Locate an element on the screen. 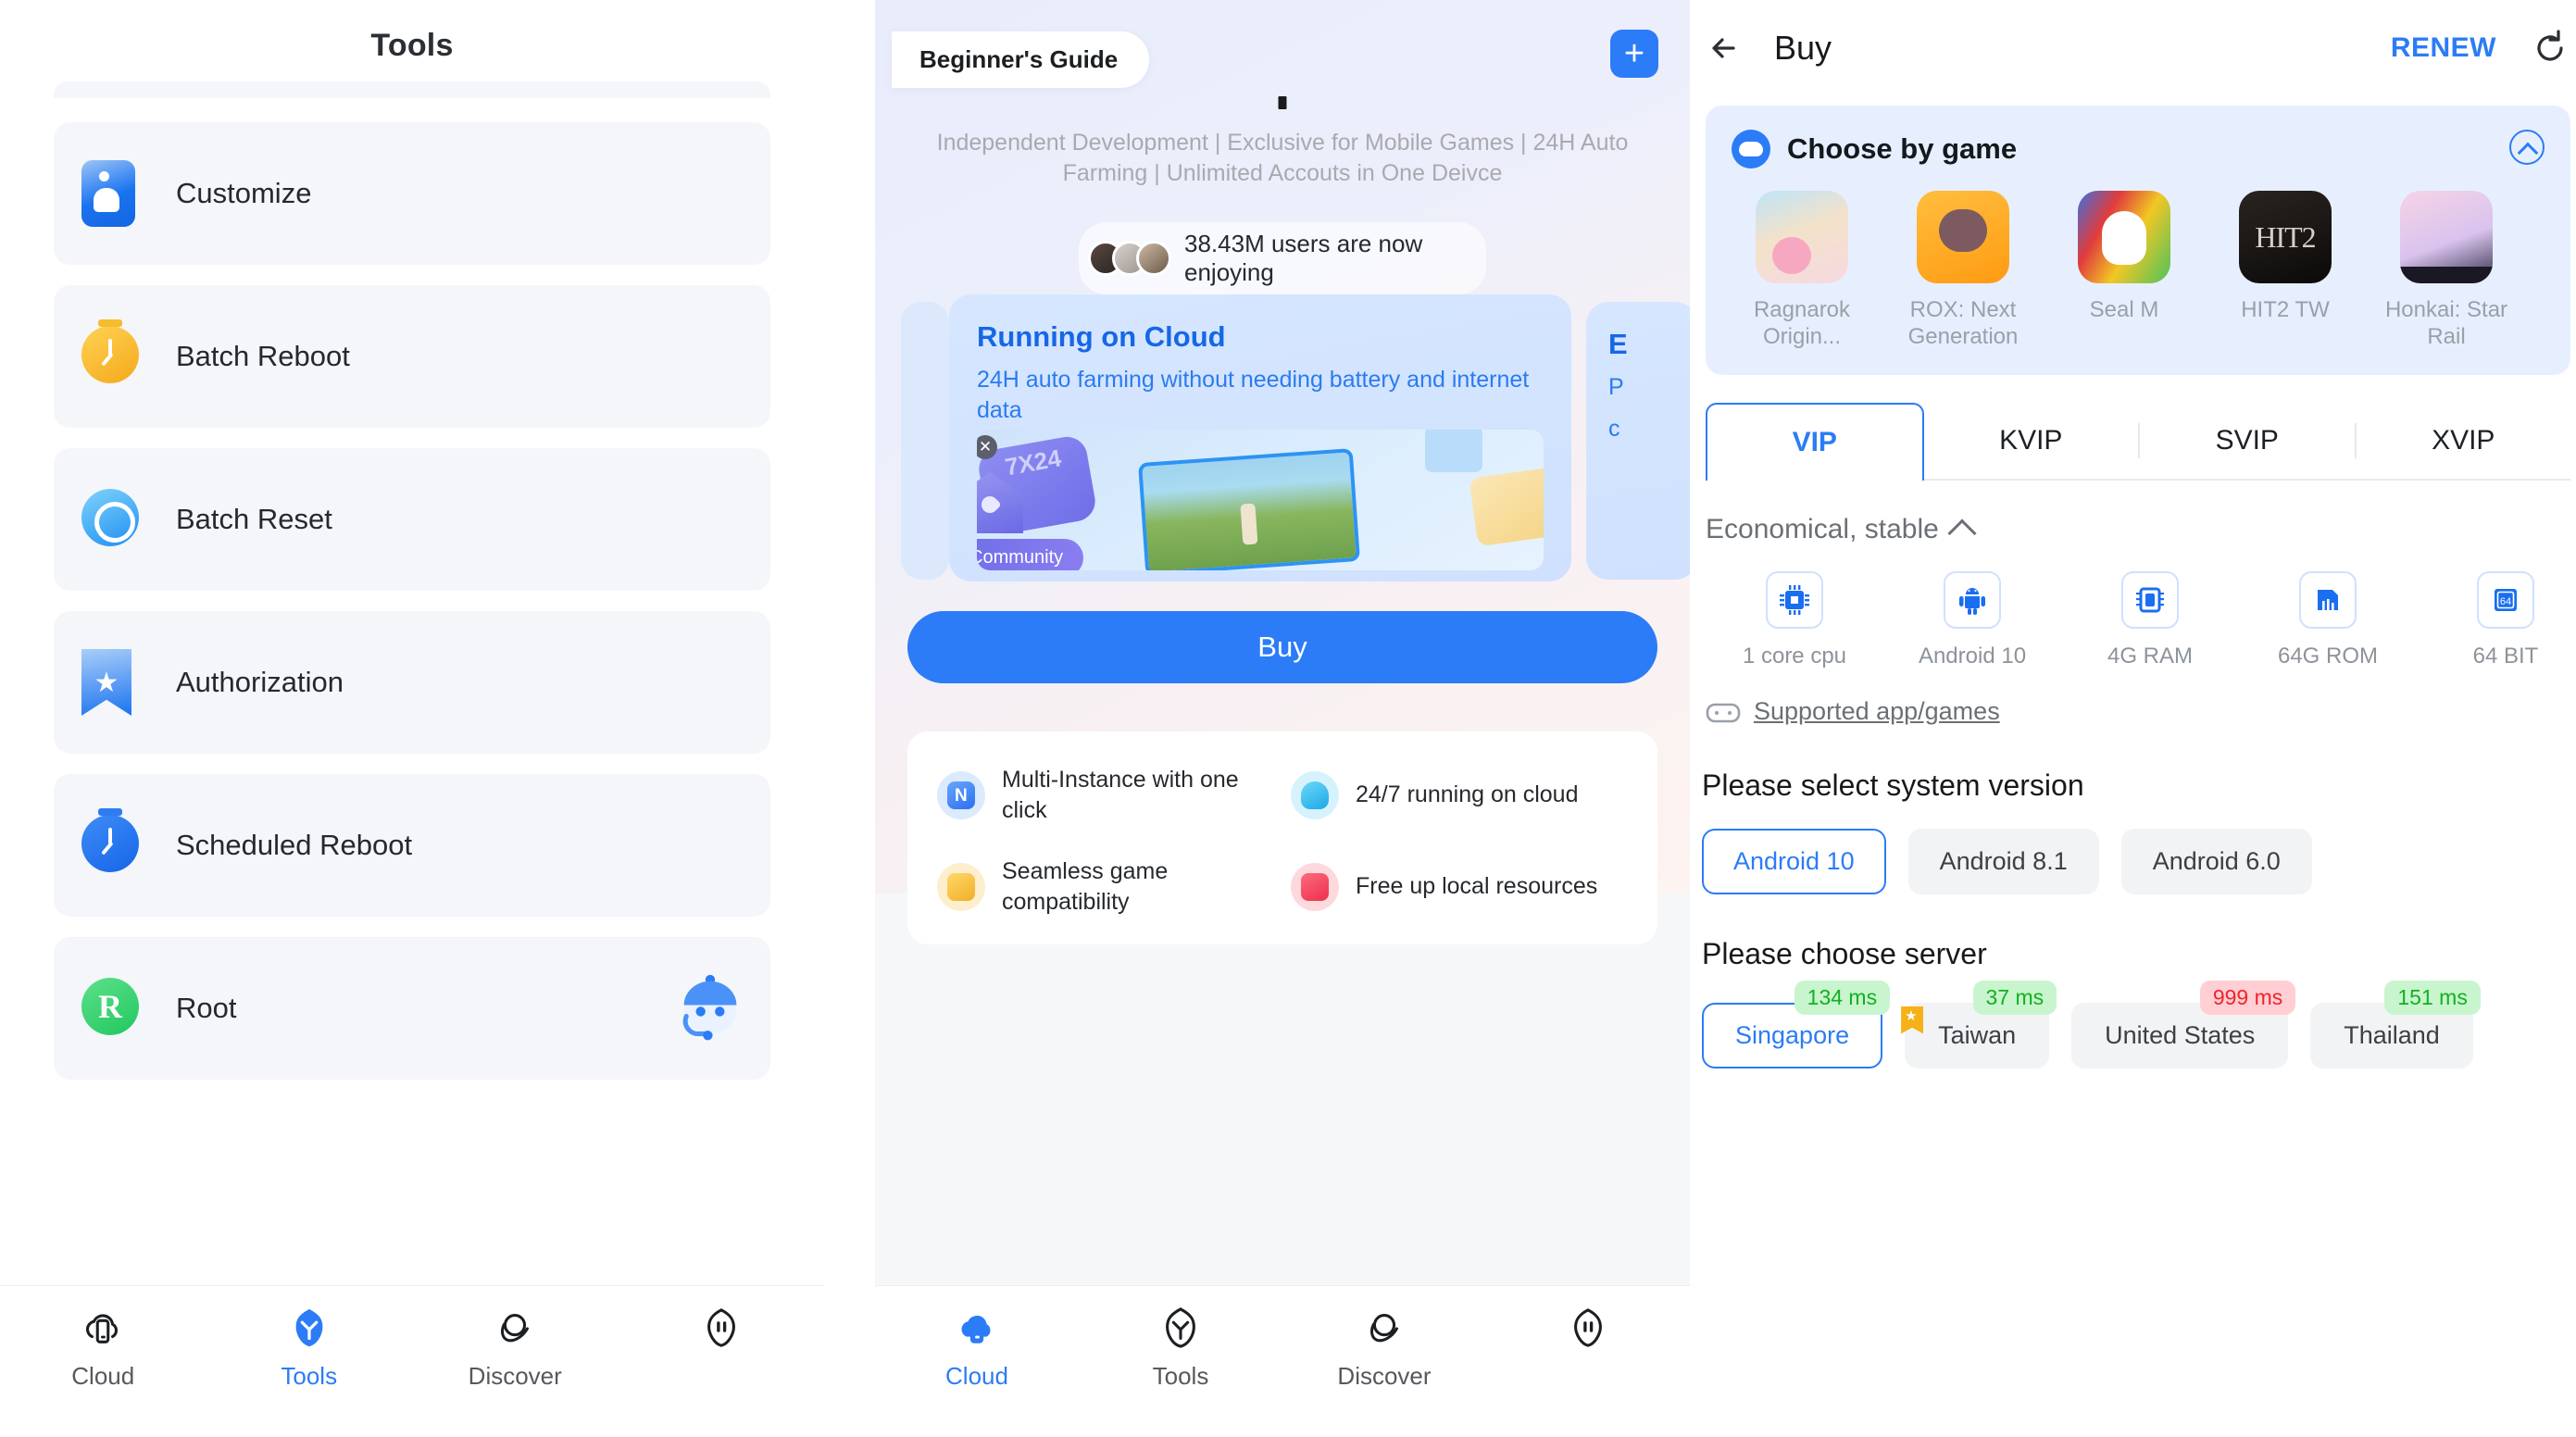  feature-cloud-running: 24/7 running on cloud is located at coordinates (1459, 795).